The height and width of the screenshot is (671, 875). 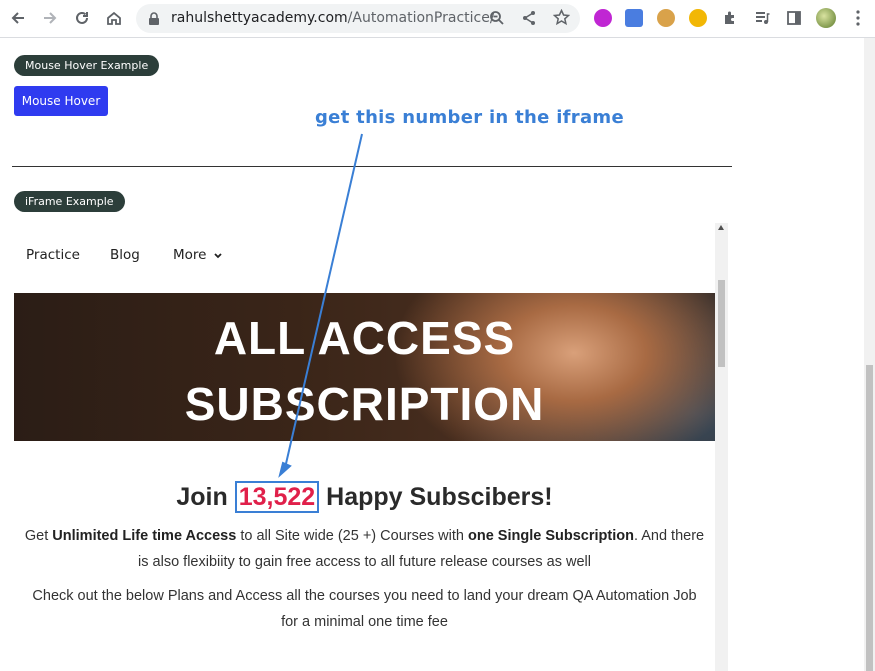 What do you see at coordinates (666, 18) in the screenshot?
I see `extension-cookie-icon` at bounding box center [666, 18].